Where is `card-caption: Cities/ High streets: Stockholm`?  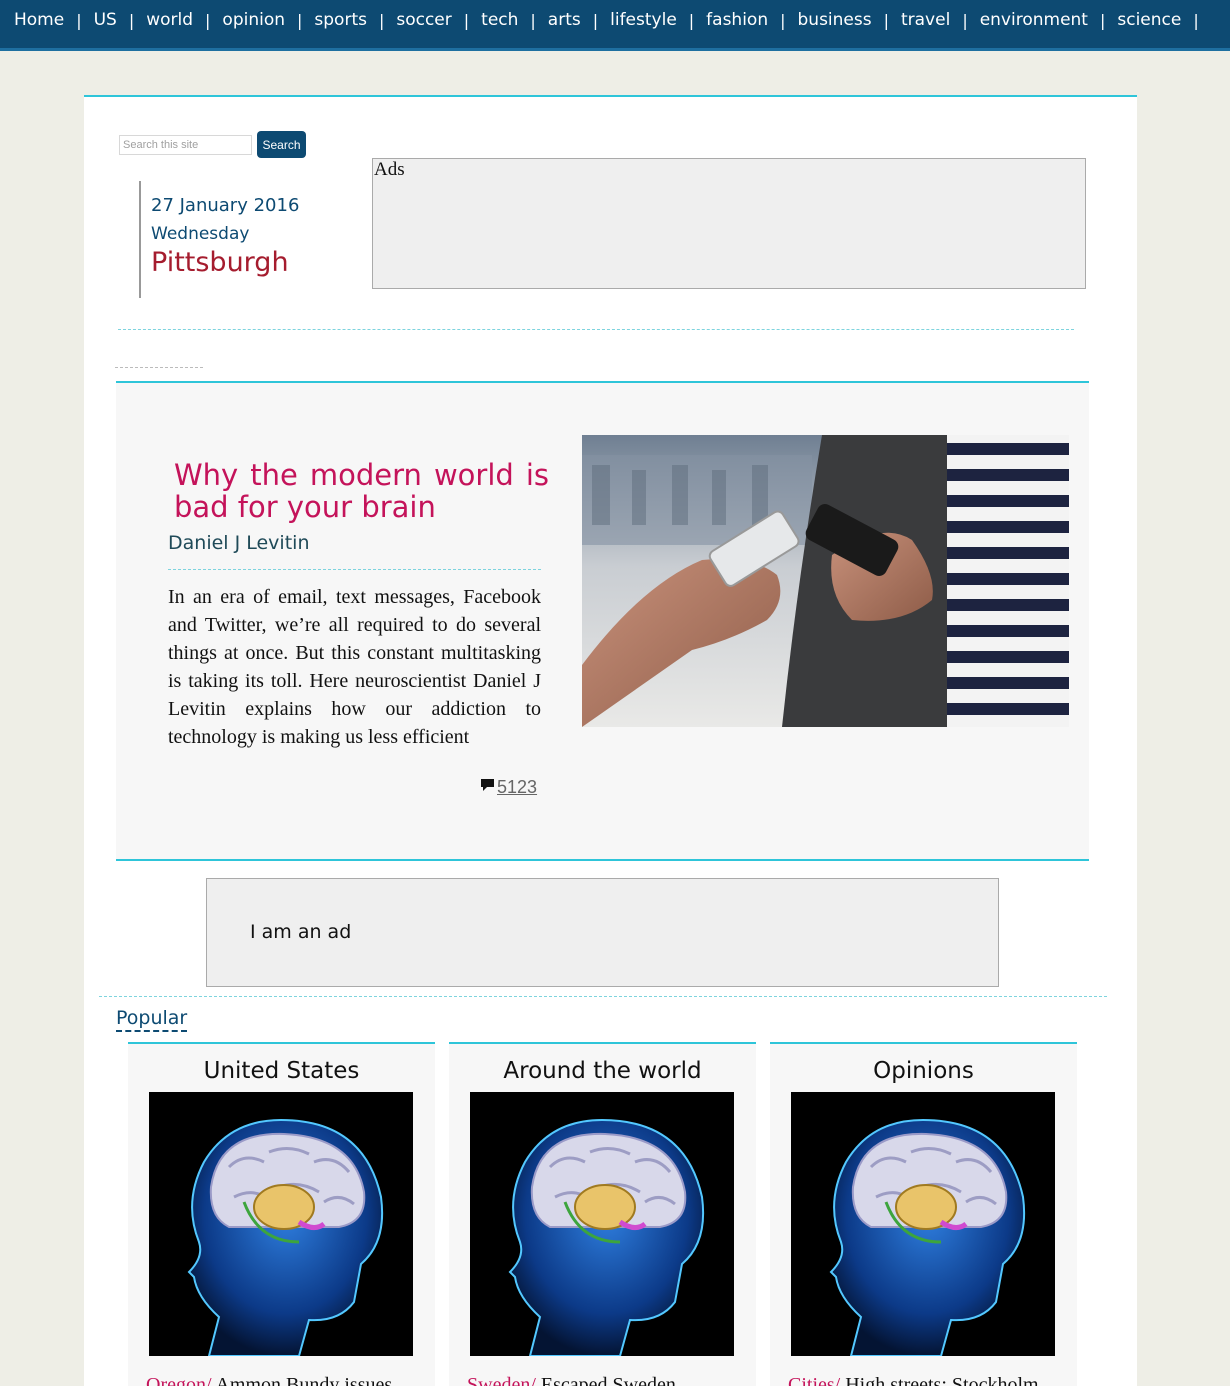 card-caption: Cities/ High streets: Stockholm is located at coordinates (928, 1380).